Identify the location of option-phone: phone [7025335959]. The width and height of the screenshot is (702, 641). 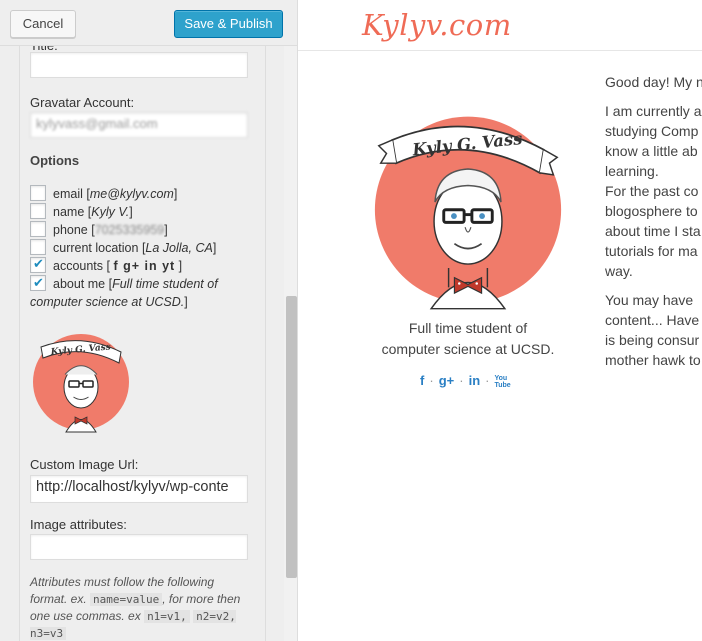
(99, 229).